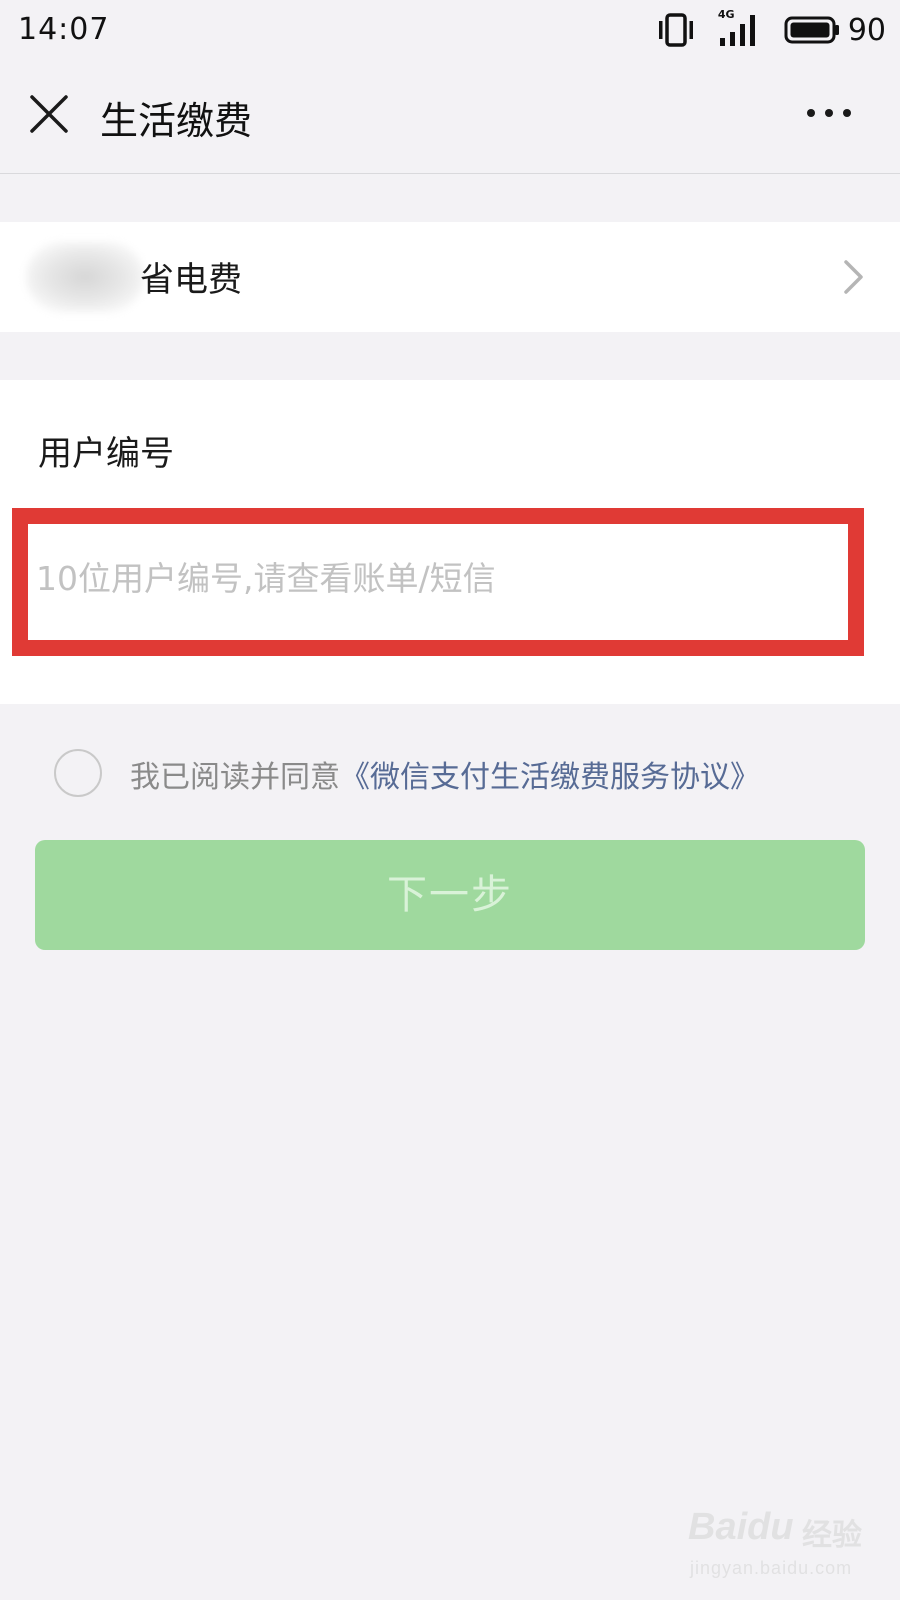  Describe the element at coordinates (49, 114) in the screenshot. I see `close-icon` at that location.